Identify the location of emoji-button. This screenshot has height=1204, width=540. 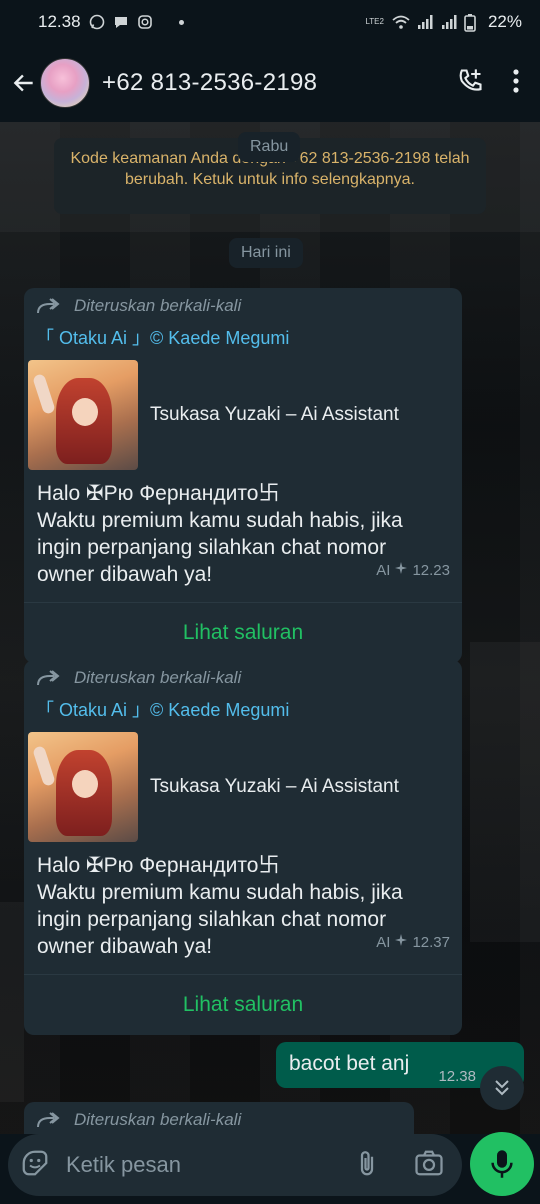
(35, 1165).